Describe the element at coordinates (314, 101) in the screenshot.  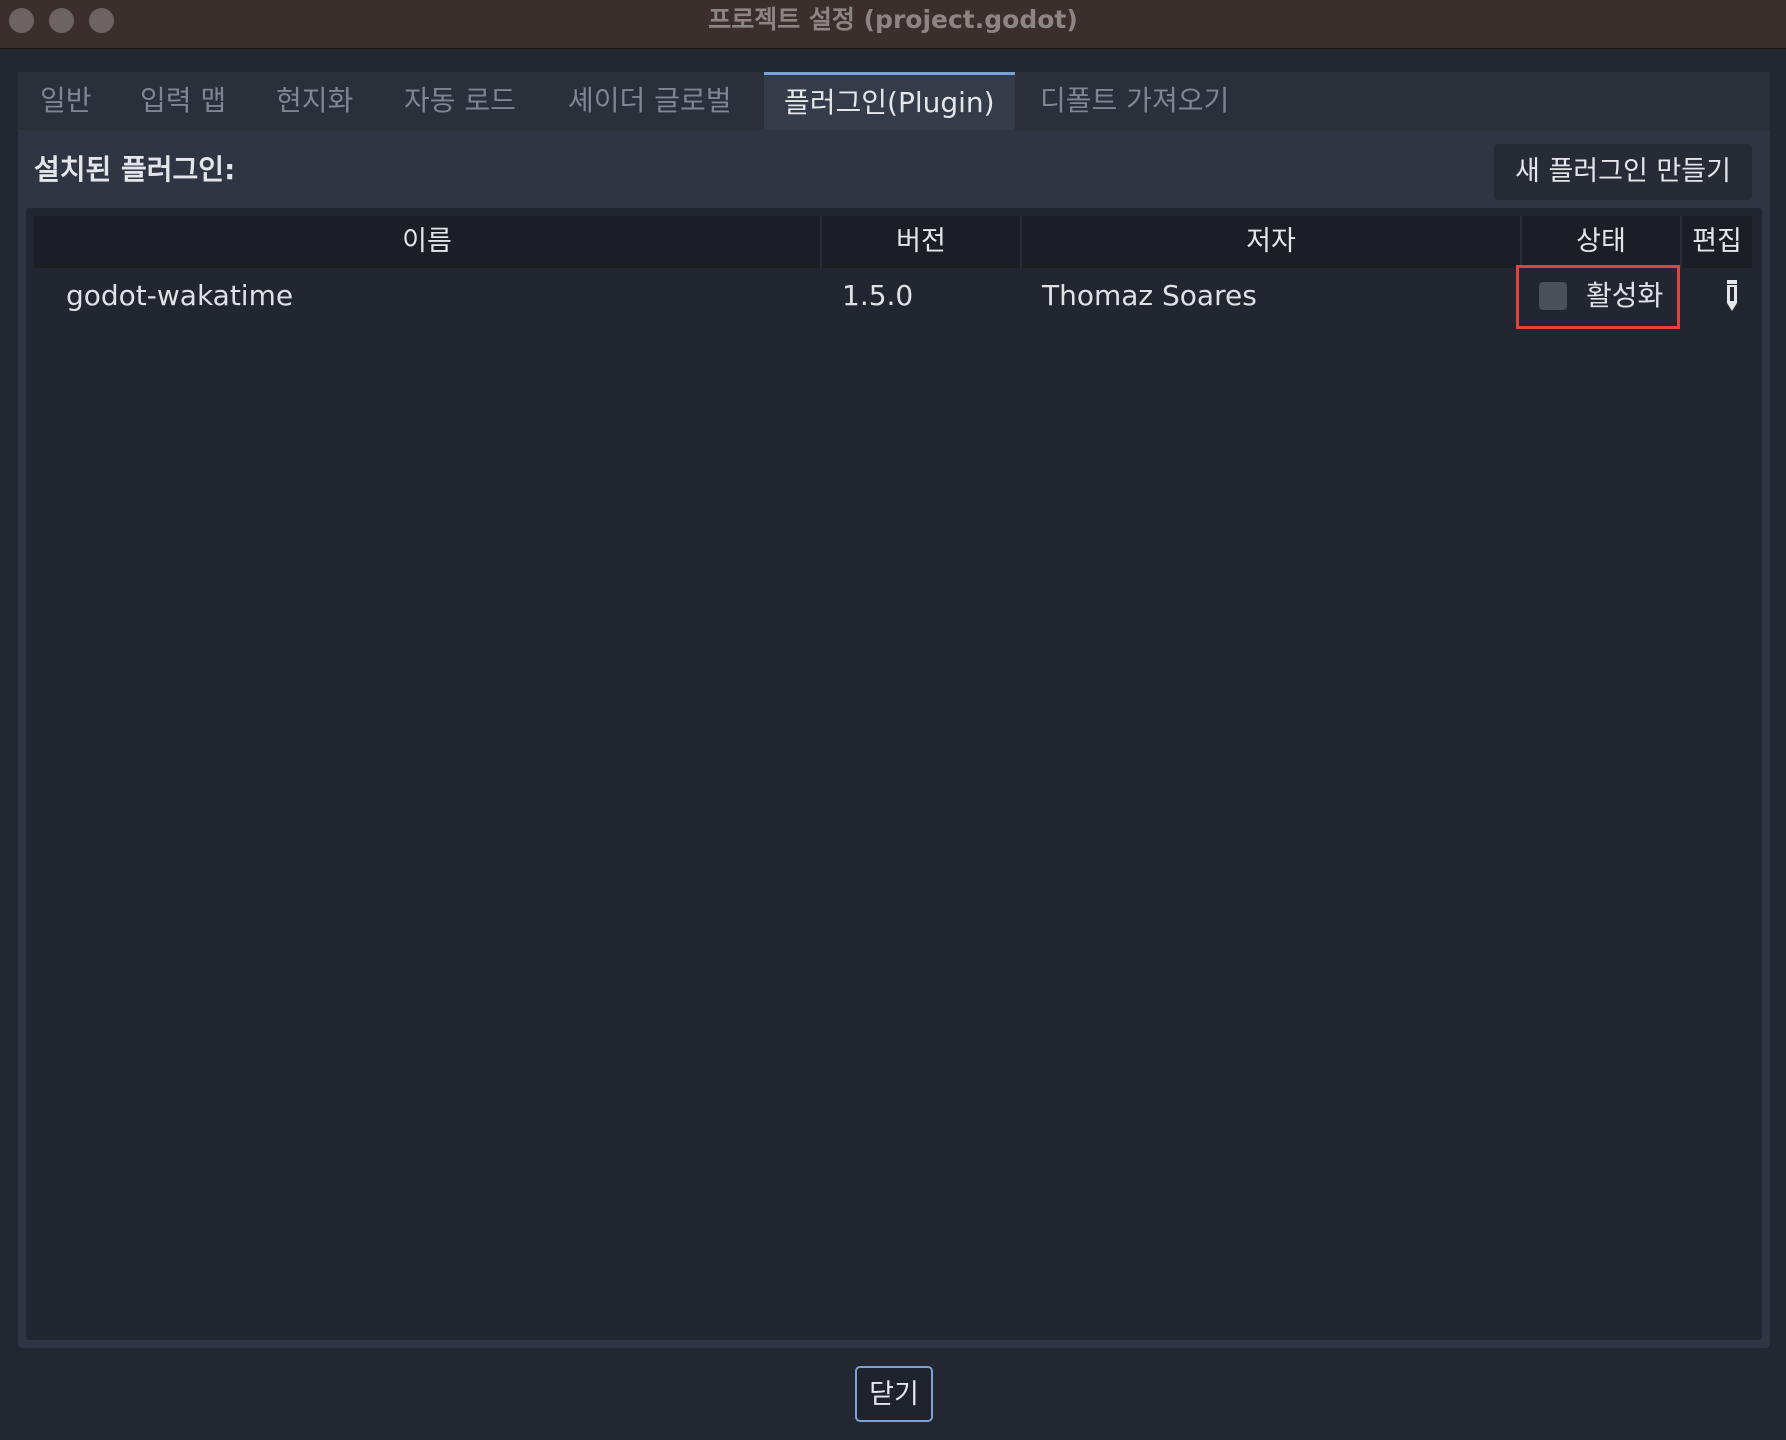
I see `tab-localization: 현지화` at that location.